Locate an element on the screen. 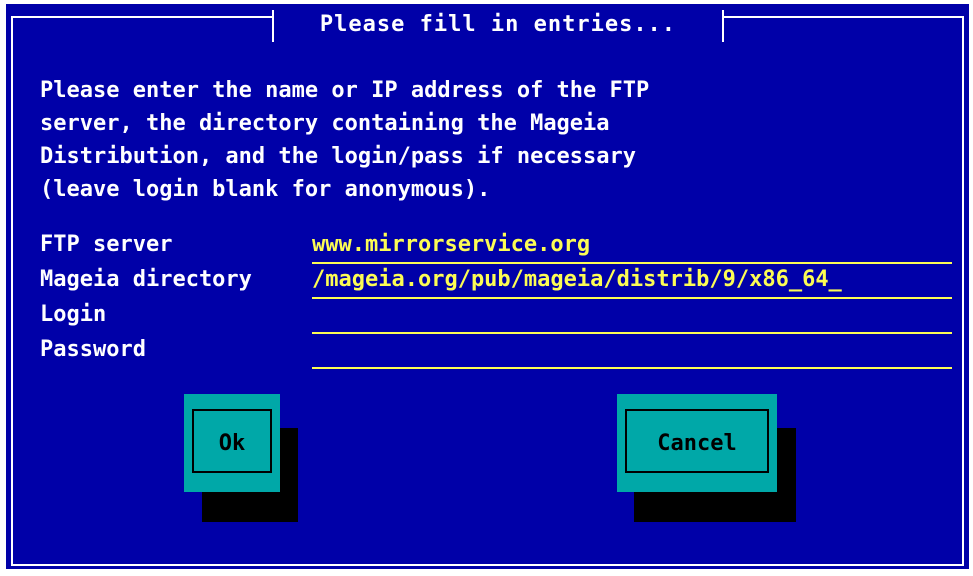  title-tick-left is located at coordinates (273, 26).